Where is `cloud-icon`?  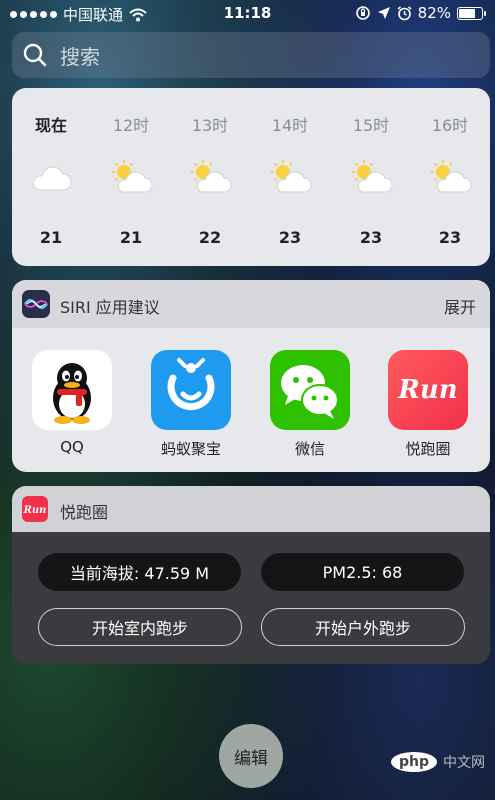 cloud-icon is located at coordinates (52, 178).